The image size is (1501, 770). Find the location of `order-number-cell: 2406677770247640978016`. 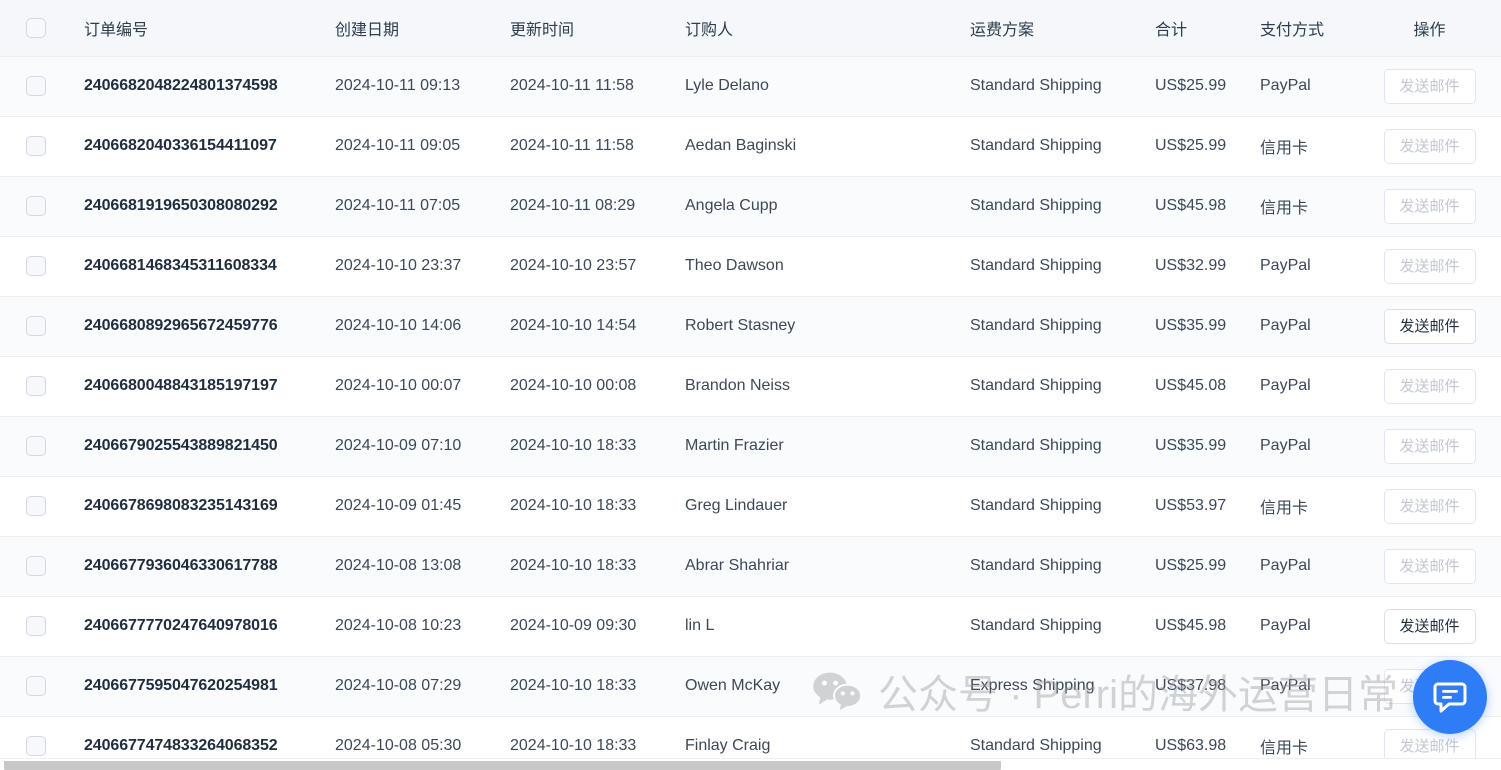

order-number-cell: 2406677770247640978016 is located at coordinates (207, 626).